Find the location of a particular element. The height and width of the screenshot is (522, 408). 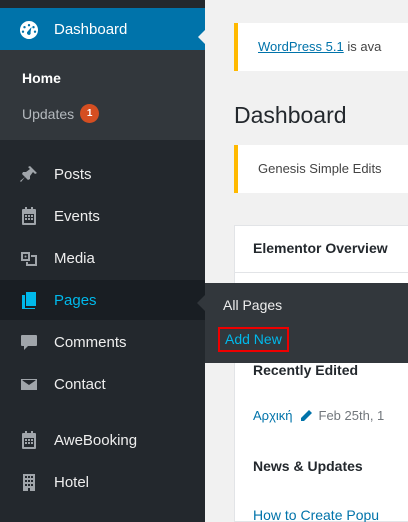

building-icon is located at coordinates (29, 482).